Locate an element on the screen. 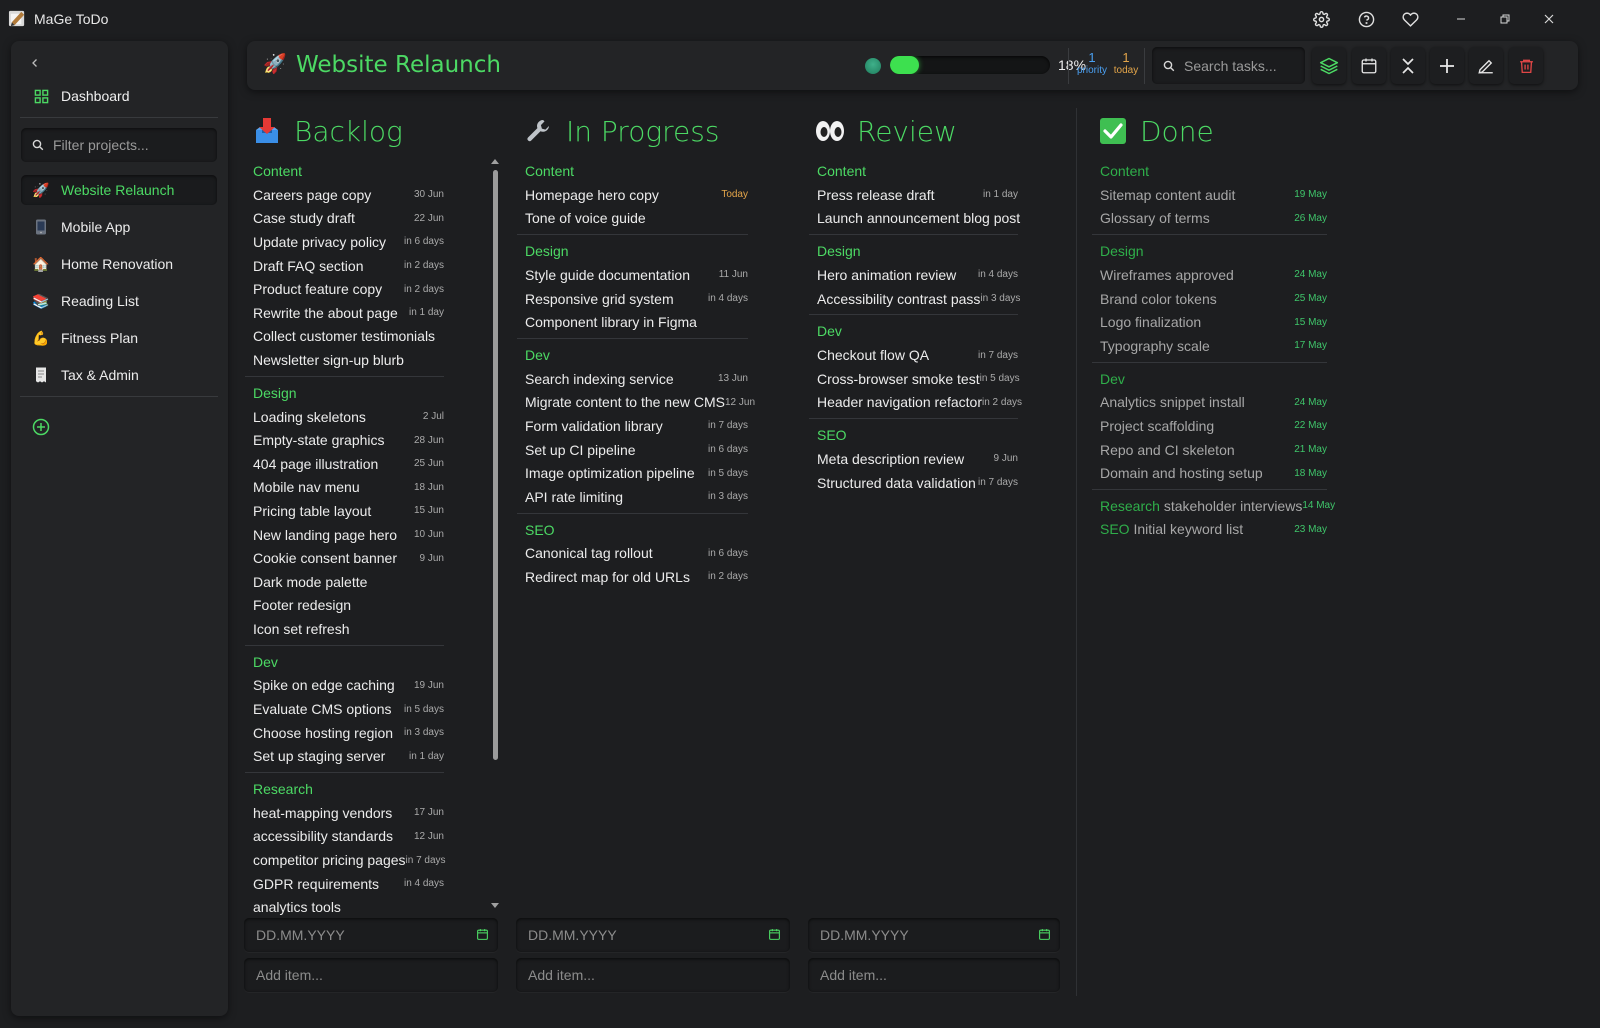  task-item: Search indexing service 13 Jun is located at coordinates (636, 379).